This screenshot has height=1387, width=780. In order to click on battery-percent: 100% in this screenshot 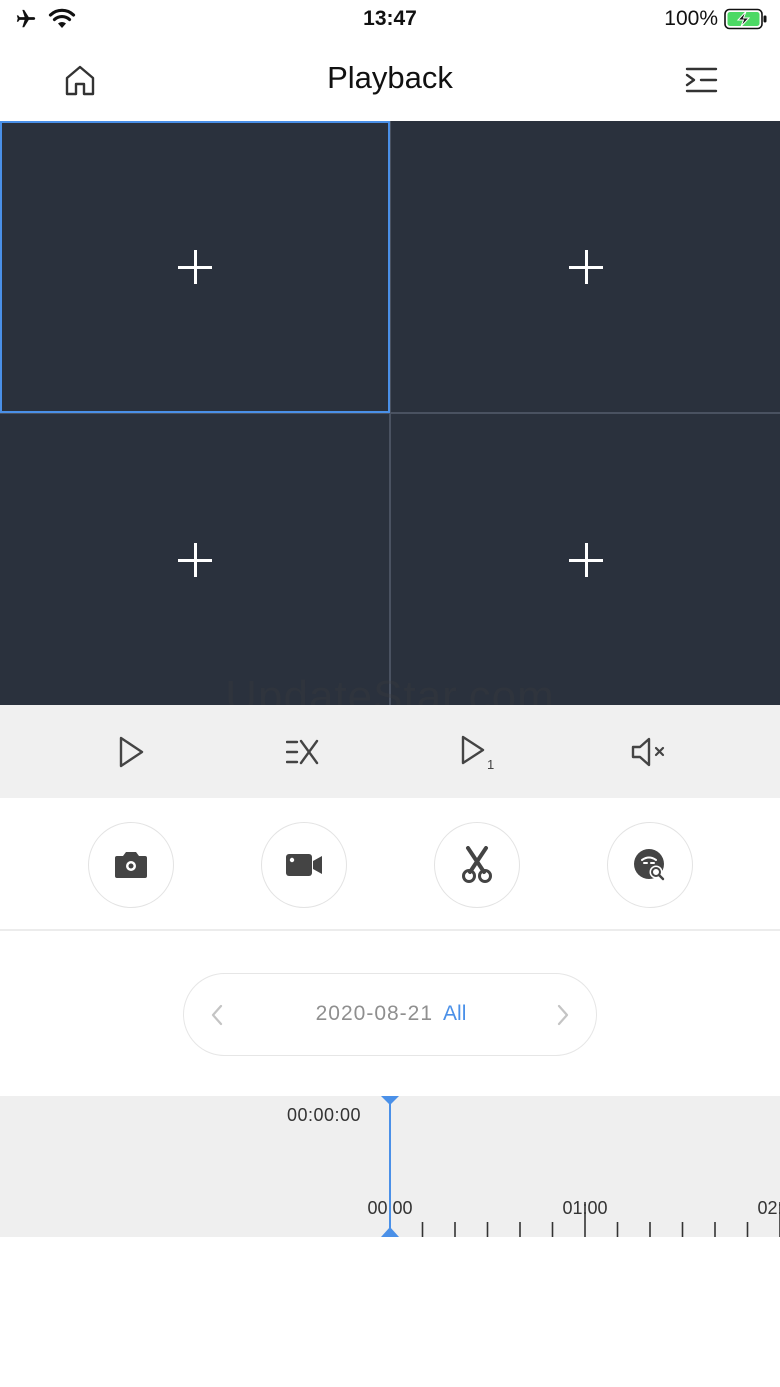, I will do `click(691, 18)`.